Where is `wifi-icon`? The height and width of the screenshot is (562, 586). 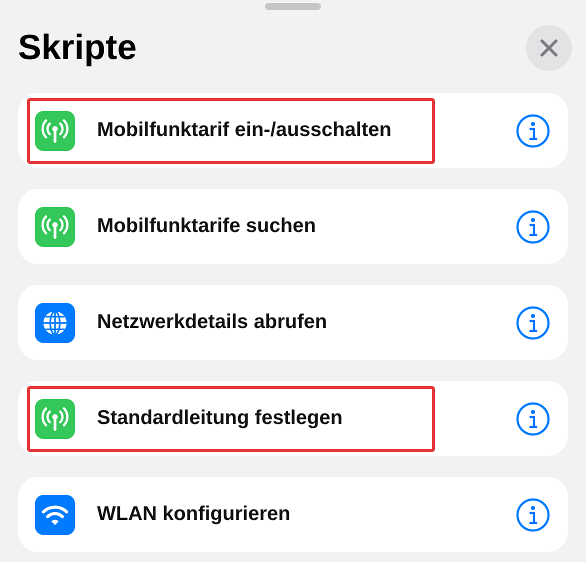 wifi-icon is located at coordinates (55, 514).